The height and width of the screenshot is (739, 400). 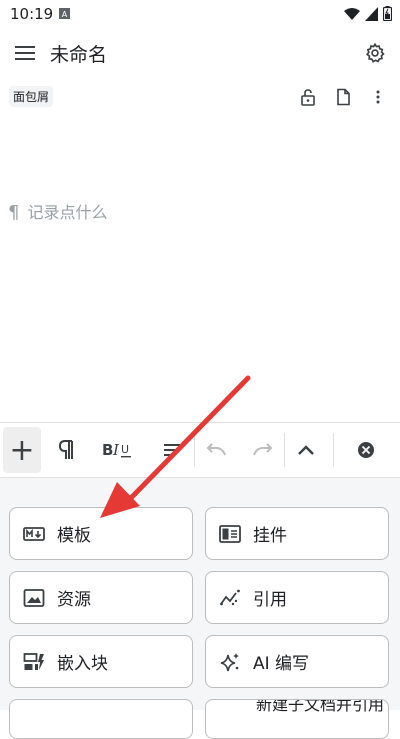 I want to click on embed-block-icon, so click(x=33, y=661).